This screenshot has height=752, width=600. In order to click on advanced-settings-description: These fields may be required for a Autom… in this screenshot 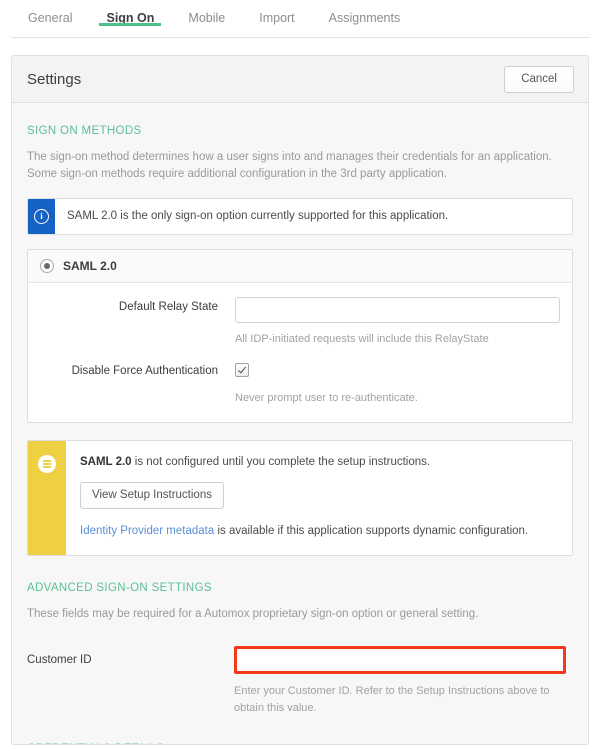, I will do `click(253, 614)`.